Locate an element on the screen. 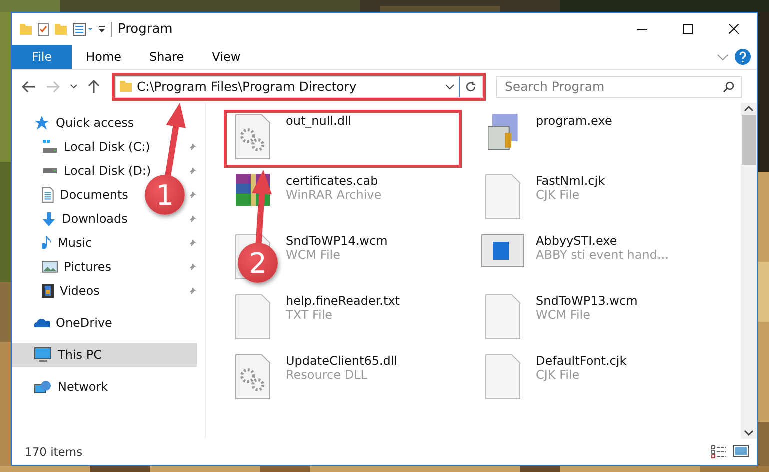  file-name: DefaultFont.cjk is located at coordinates (581, 361).